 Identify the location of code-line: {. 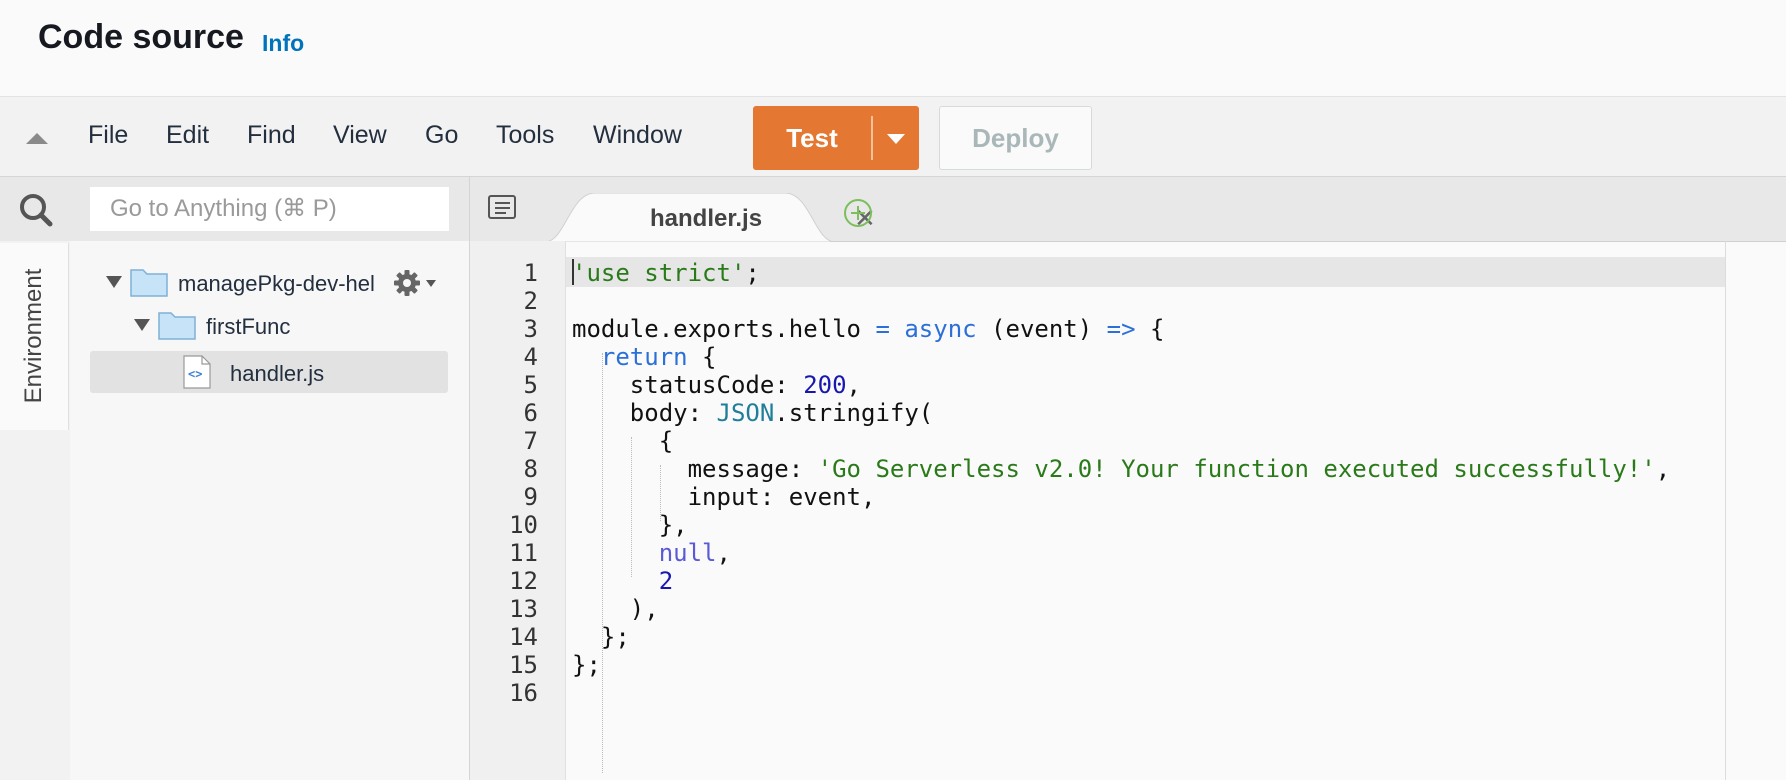
(623, 441).